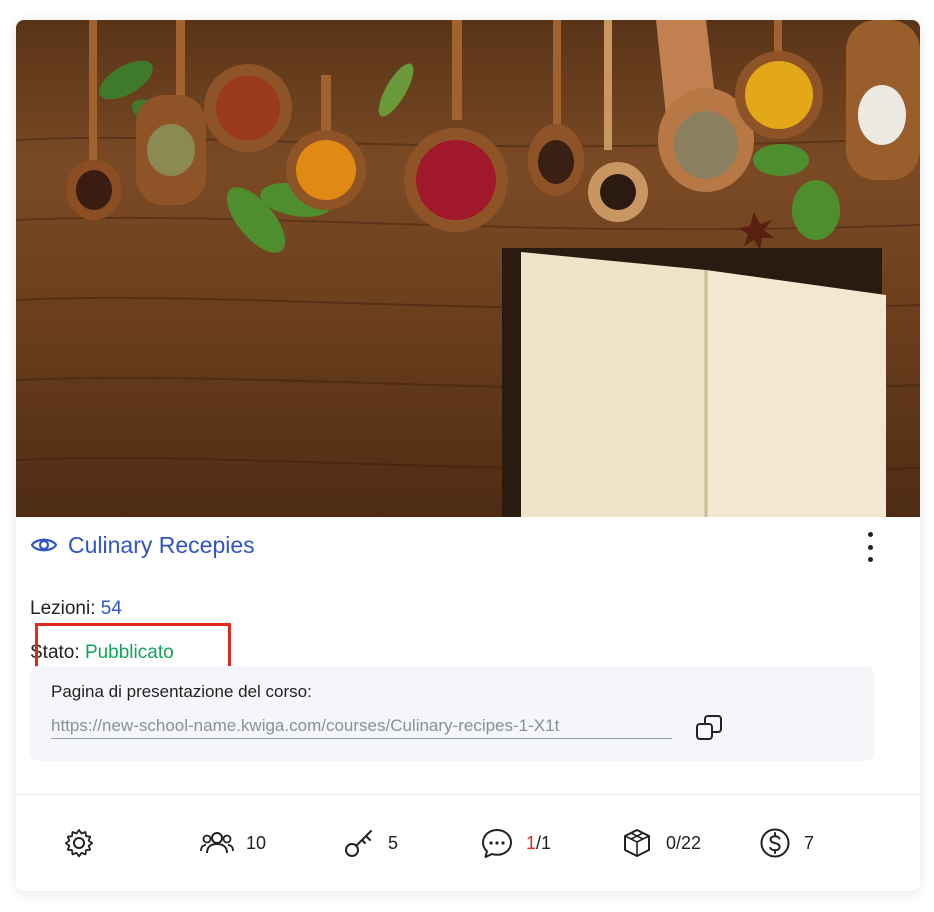 This screenshot has width=934, height=912. Describe the element at coordinates (809, 842) in the screenshot. I see `price-value: 7` at that location.